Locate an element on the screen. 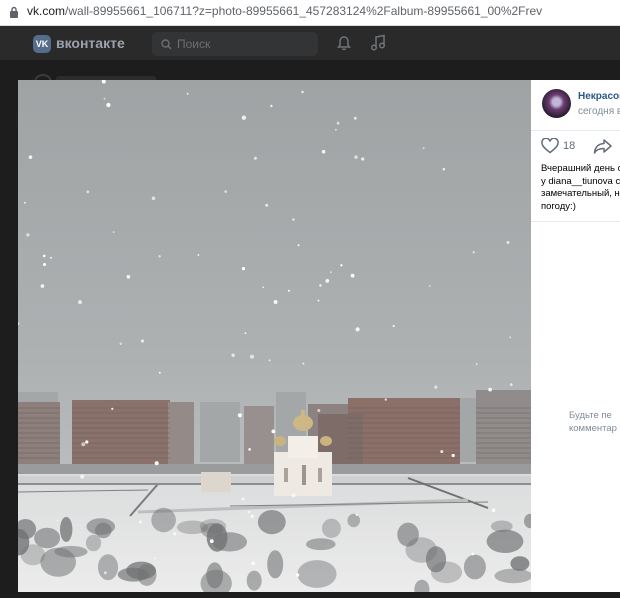 The height and width of the screenshot is (598, 620). bell-icon is located at coordinates (344, 43).